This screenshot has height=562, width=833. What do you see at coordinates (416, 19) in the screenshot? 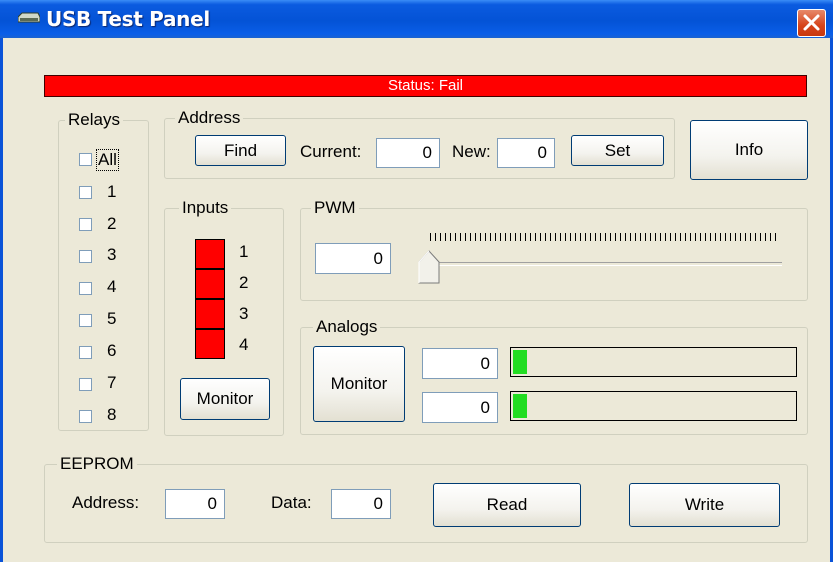
I see `title-bar: USB Test Panel` at bounding box center [416, 19].